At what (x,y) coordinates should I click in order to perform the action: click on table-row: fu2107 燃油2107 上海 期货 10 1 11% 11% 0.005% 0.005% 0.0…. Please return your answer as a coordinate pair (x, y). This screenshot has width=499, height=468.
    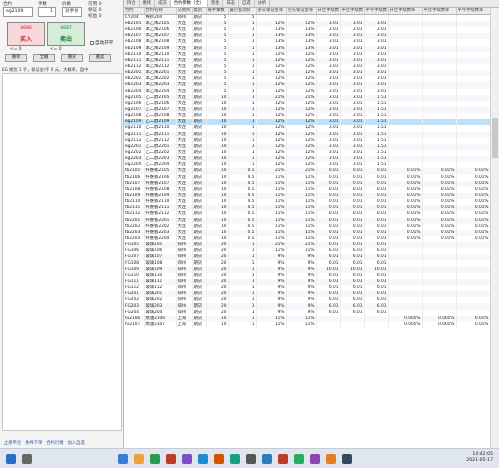
    Looking at the image, I should click on (307, 325).